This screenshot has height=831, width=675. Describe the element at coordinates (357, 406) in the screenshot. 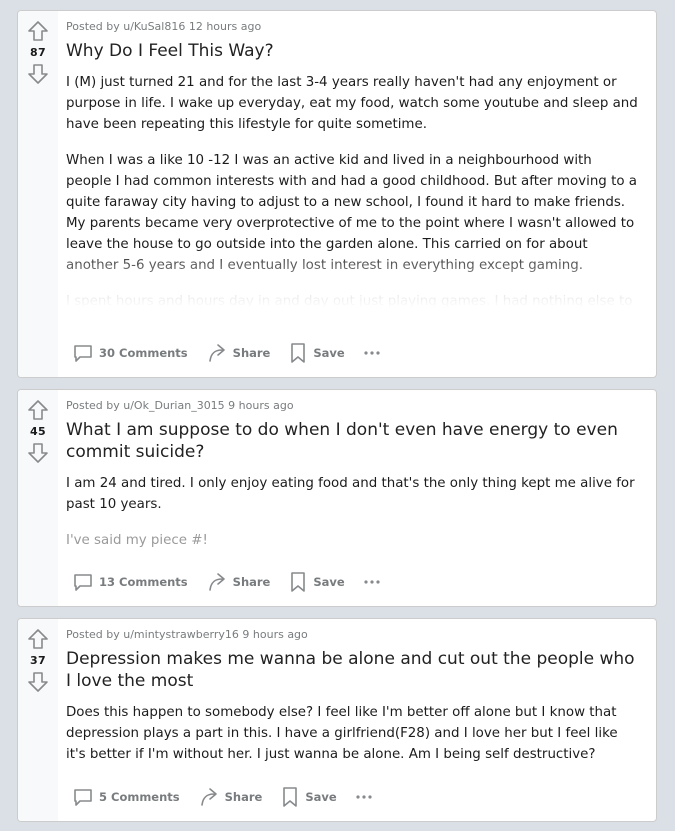

I see `post-meta: Posted by u/Ok_Durian_3015 9 hours ago` at that location.